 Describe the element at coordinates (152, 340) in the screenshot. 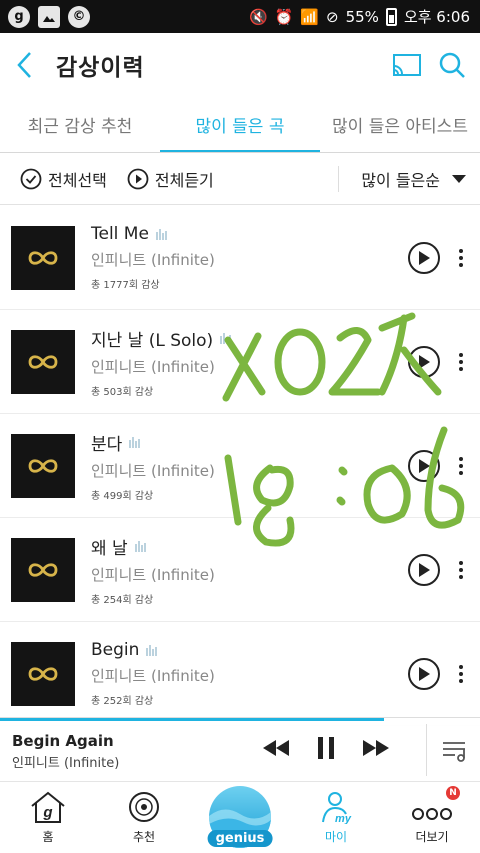

I see `song-title: 지난 날 (L Solo)` at that location.